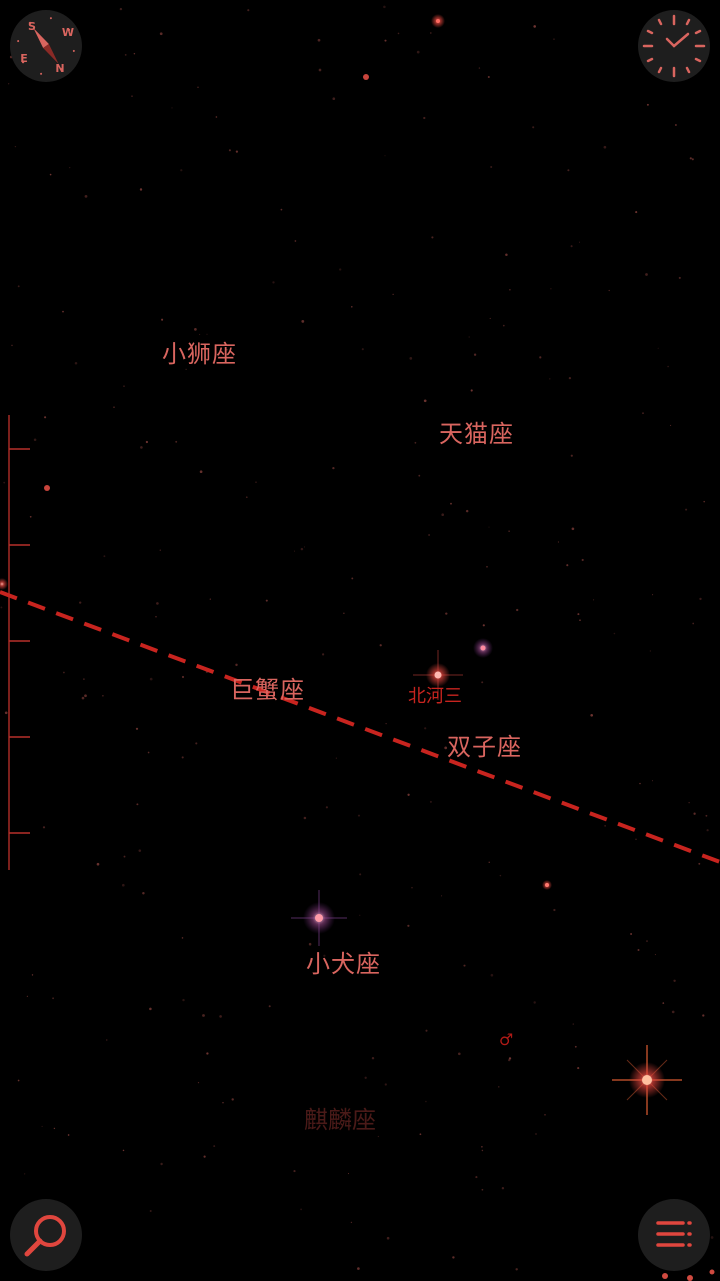 The width and height of the screenshot is (720, 1281). I want to click on constellation-label-canis-minor: 小犬座, so click(343, 961).